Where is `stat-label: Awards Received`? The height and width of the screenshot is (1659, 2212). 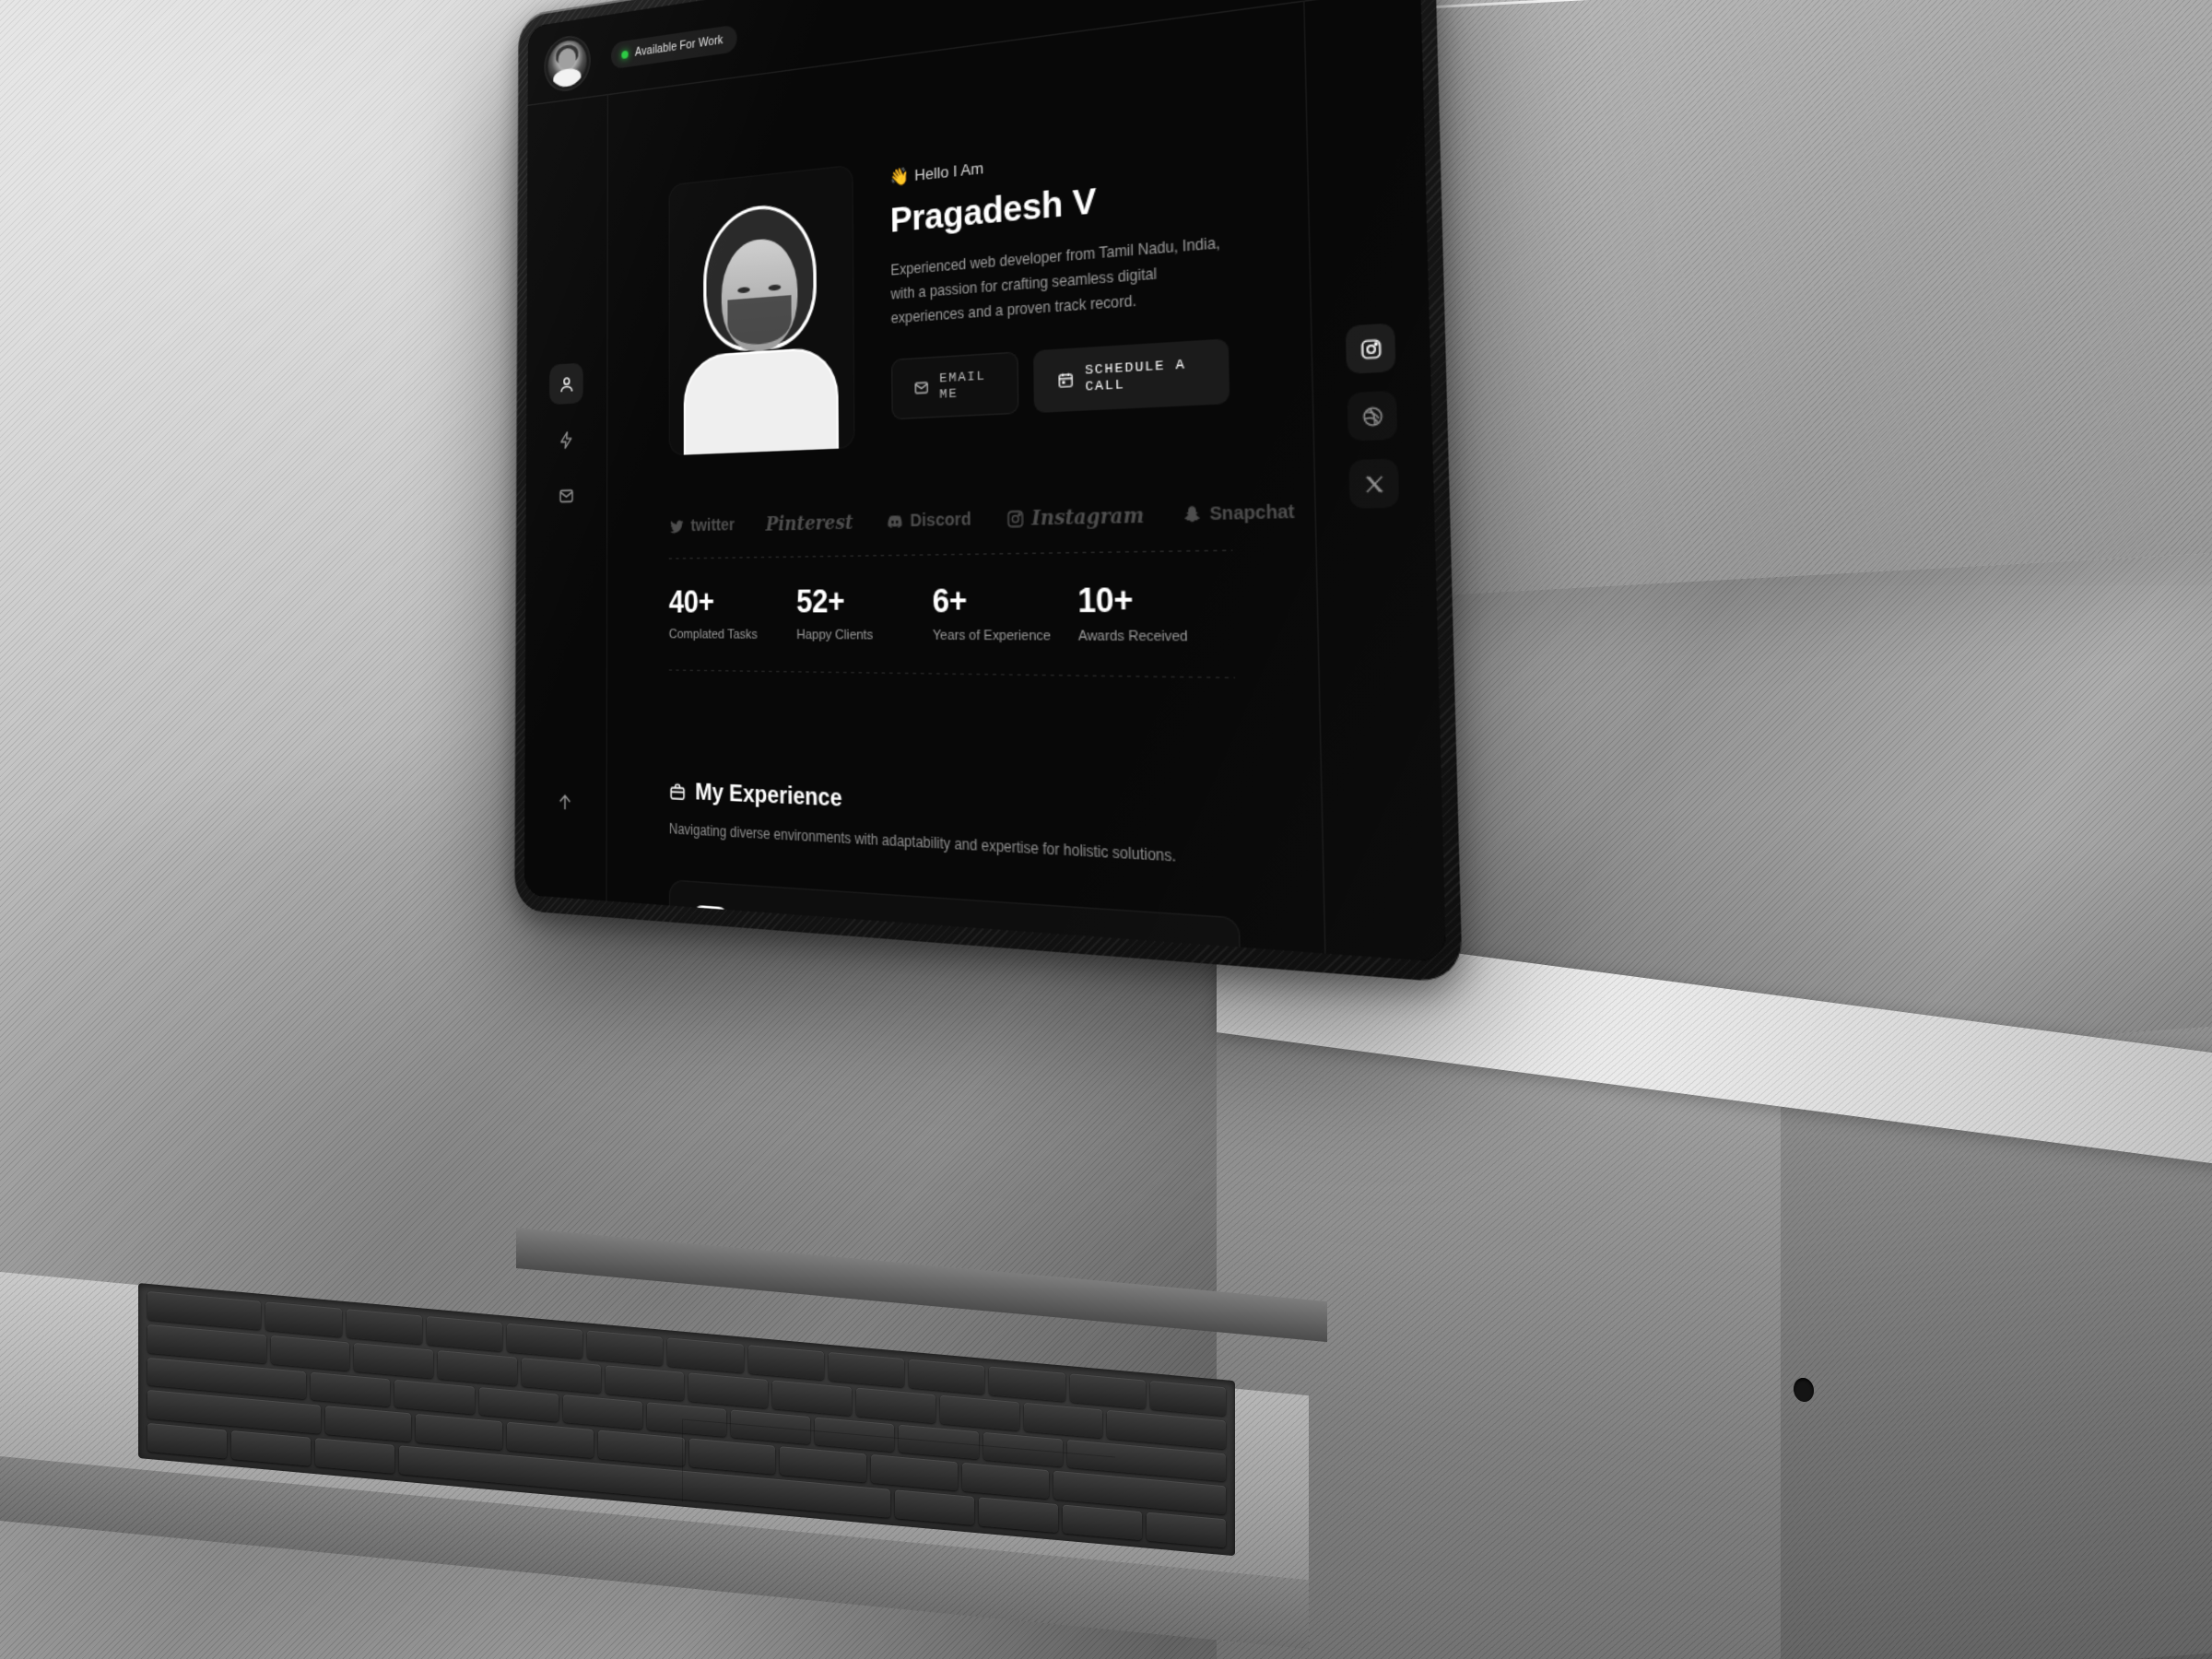
stat-label: Awards Received is located at coordinates (1133, 637).